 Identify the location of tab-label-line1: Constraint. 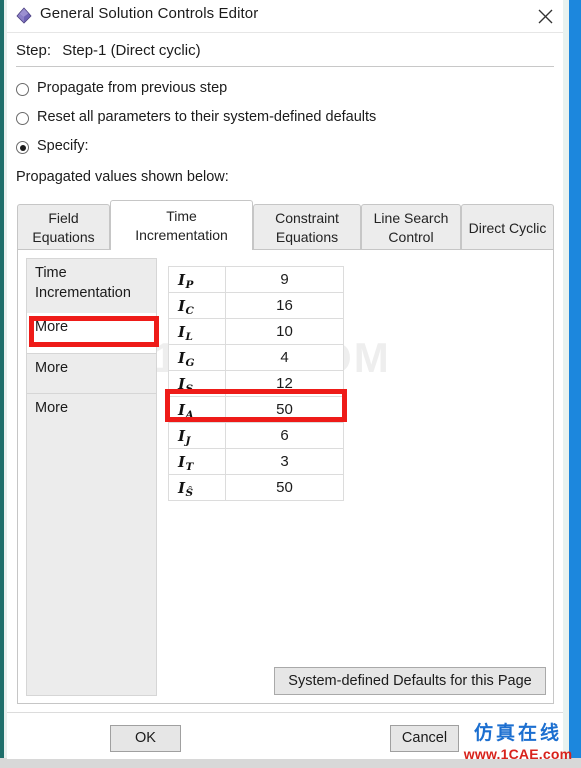
(307, 218).